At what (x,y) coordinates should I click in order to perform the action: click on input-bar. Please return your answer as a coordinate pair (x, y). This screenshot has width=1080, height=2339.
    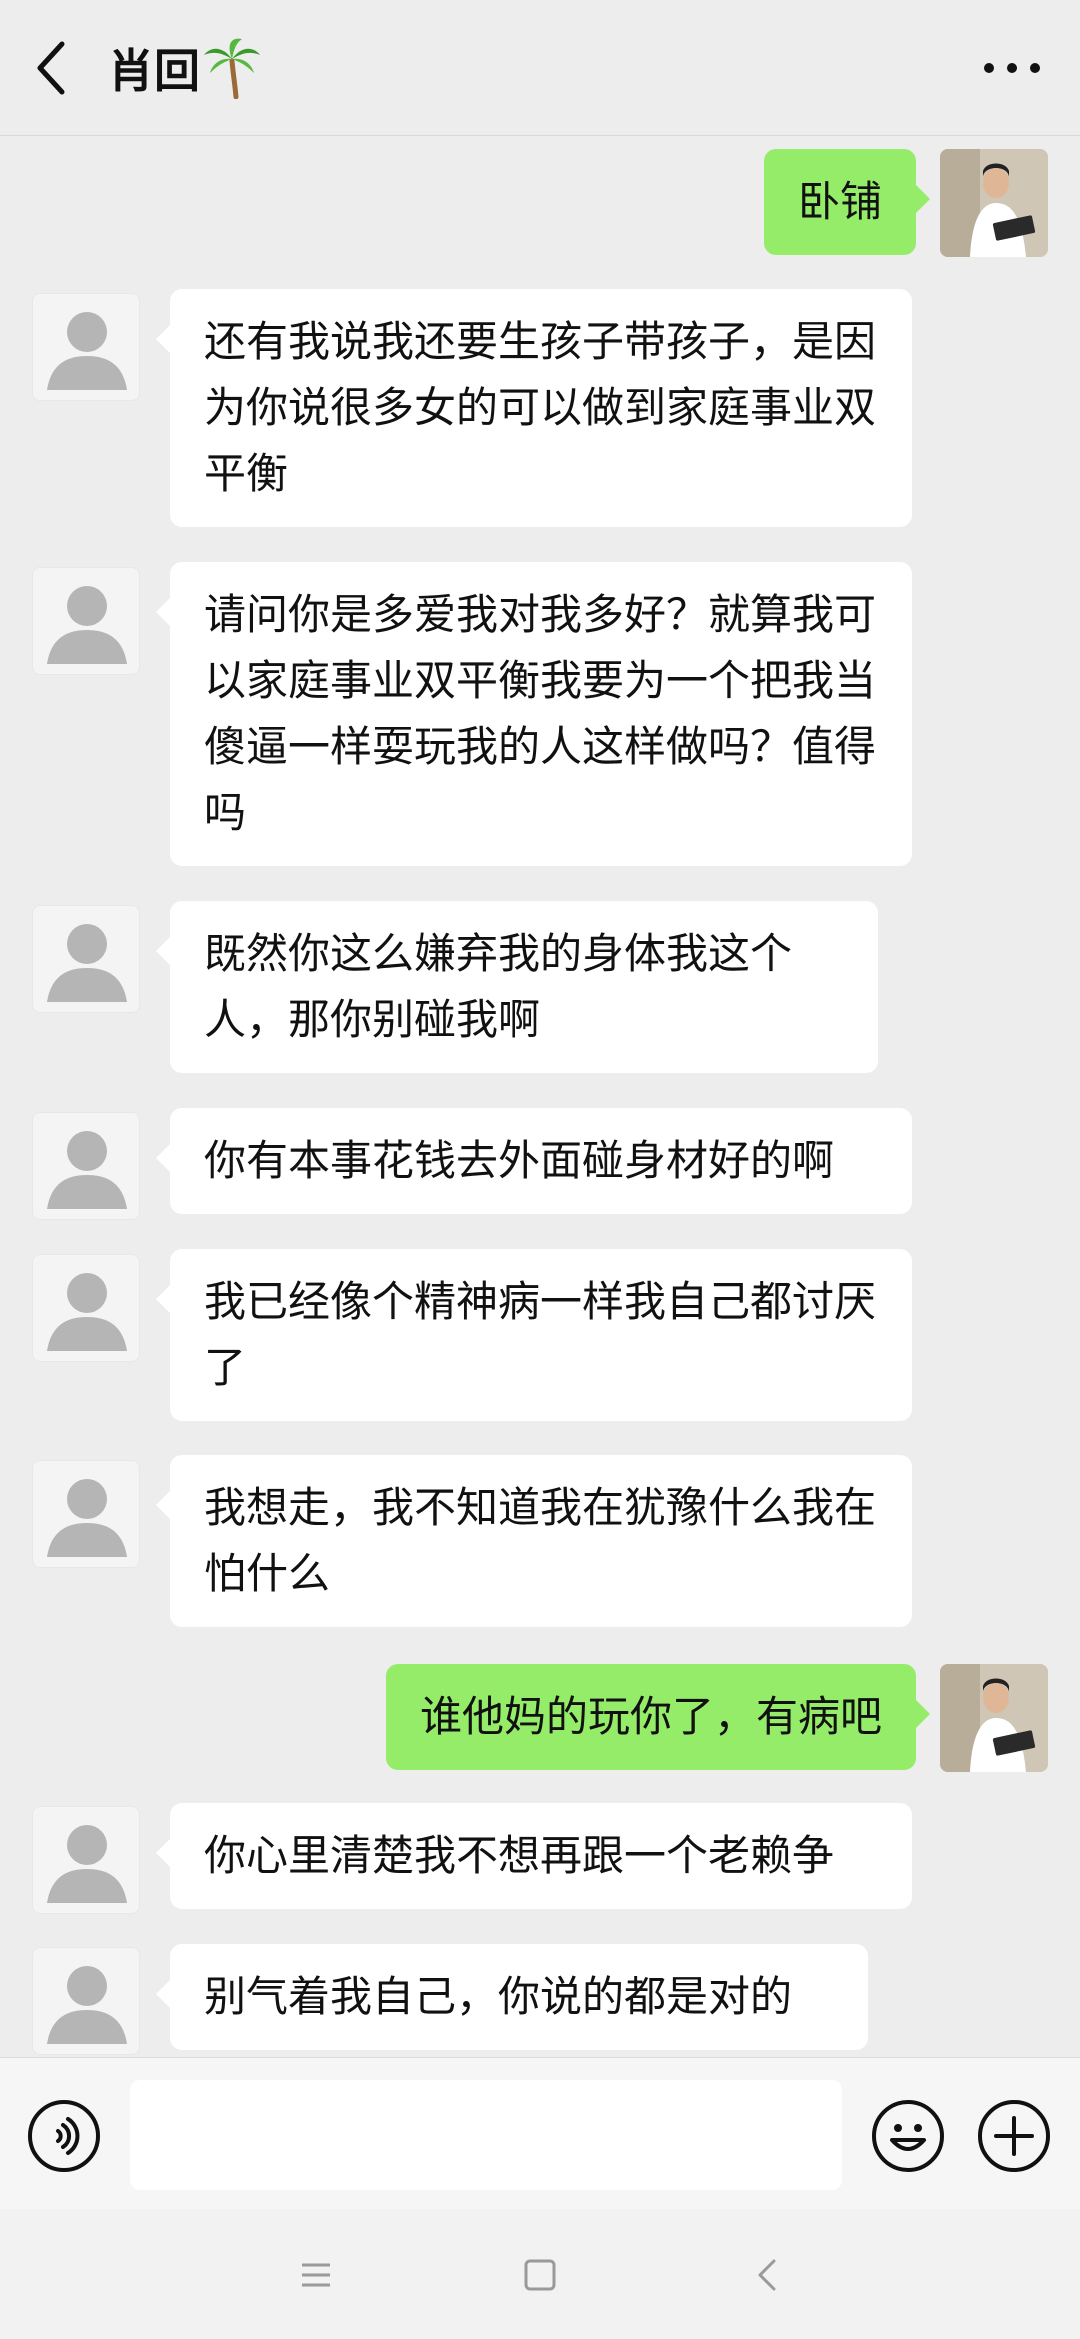
    Looking at the image, I should click on (540, 2133).